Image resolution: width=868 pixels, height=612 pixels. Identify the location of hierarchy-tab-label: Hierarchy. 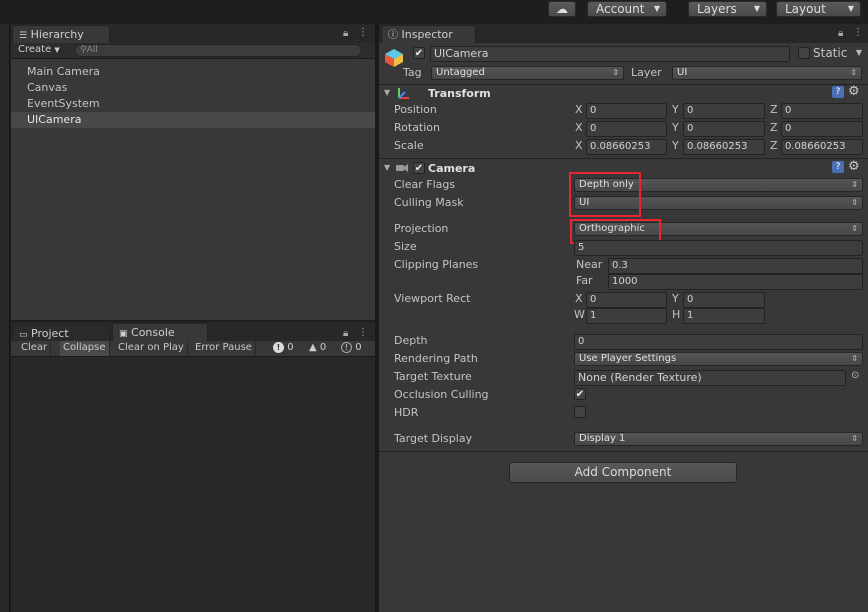
(57, 34).